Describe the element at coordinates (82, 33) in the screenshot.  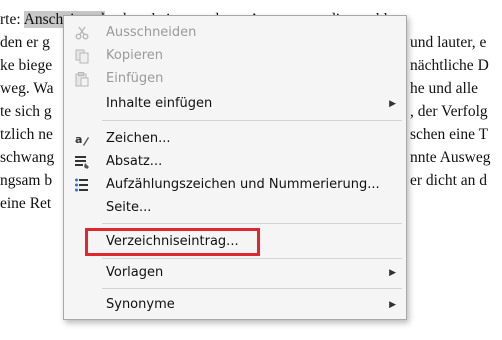
I see `scissors-icon` at that location.